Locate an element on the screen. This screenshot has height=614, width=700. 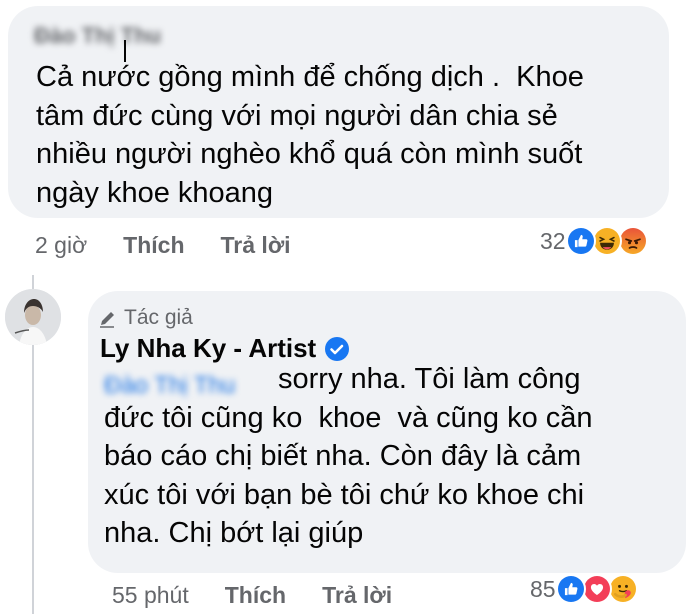
pencil-icon is located at coordinates (107, 320).